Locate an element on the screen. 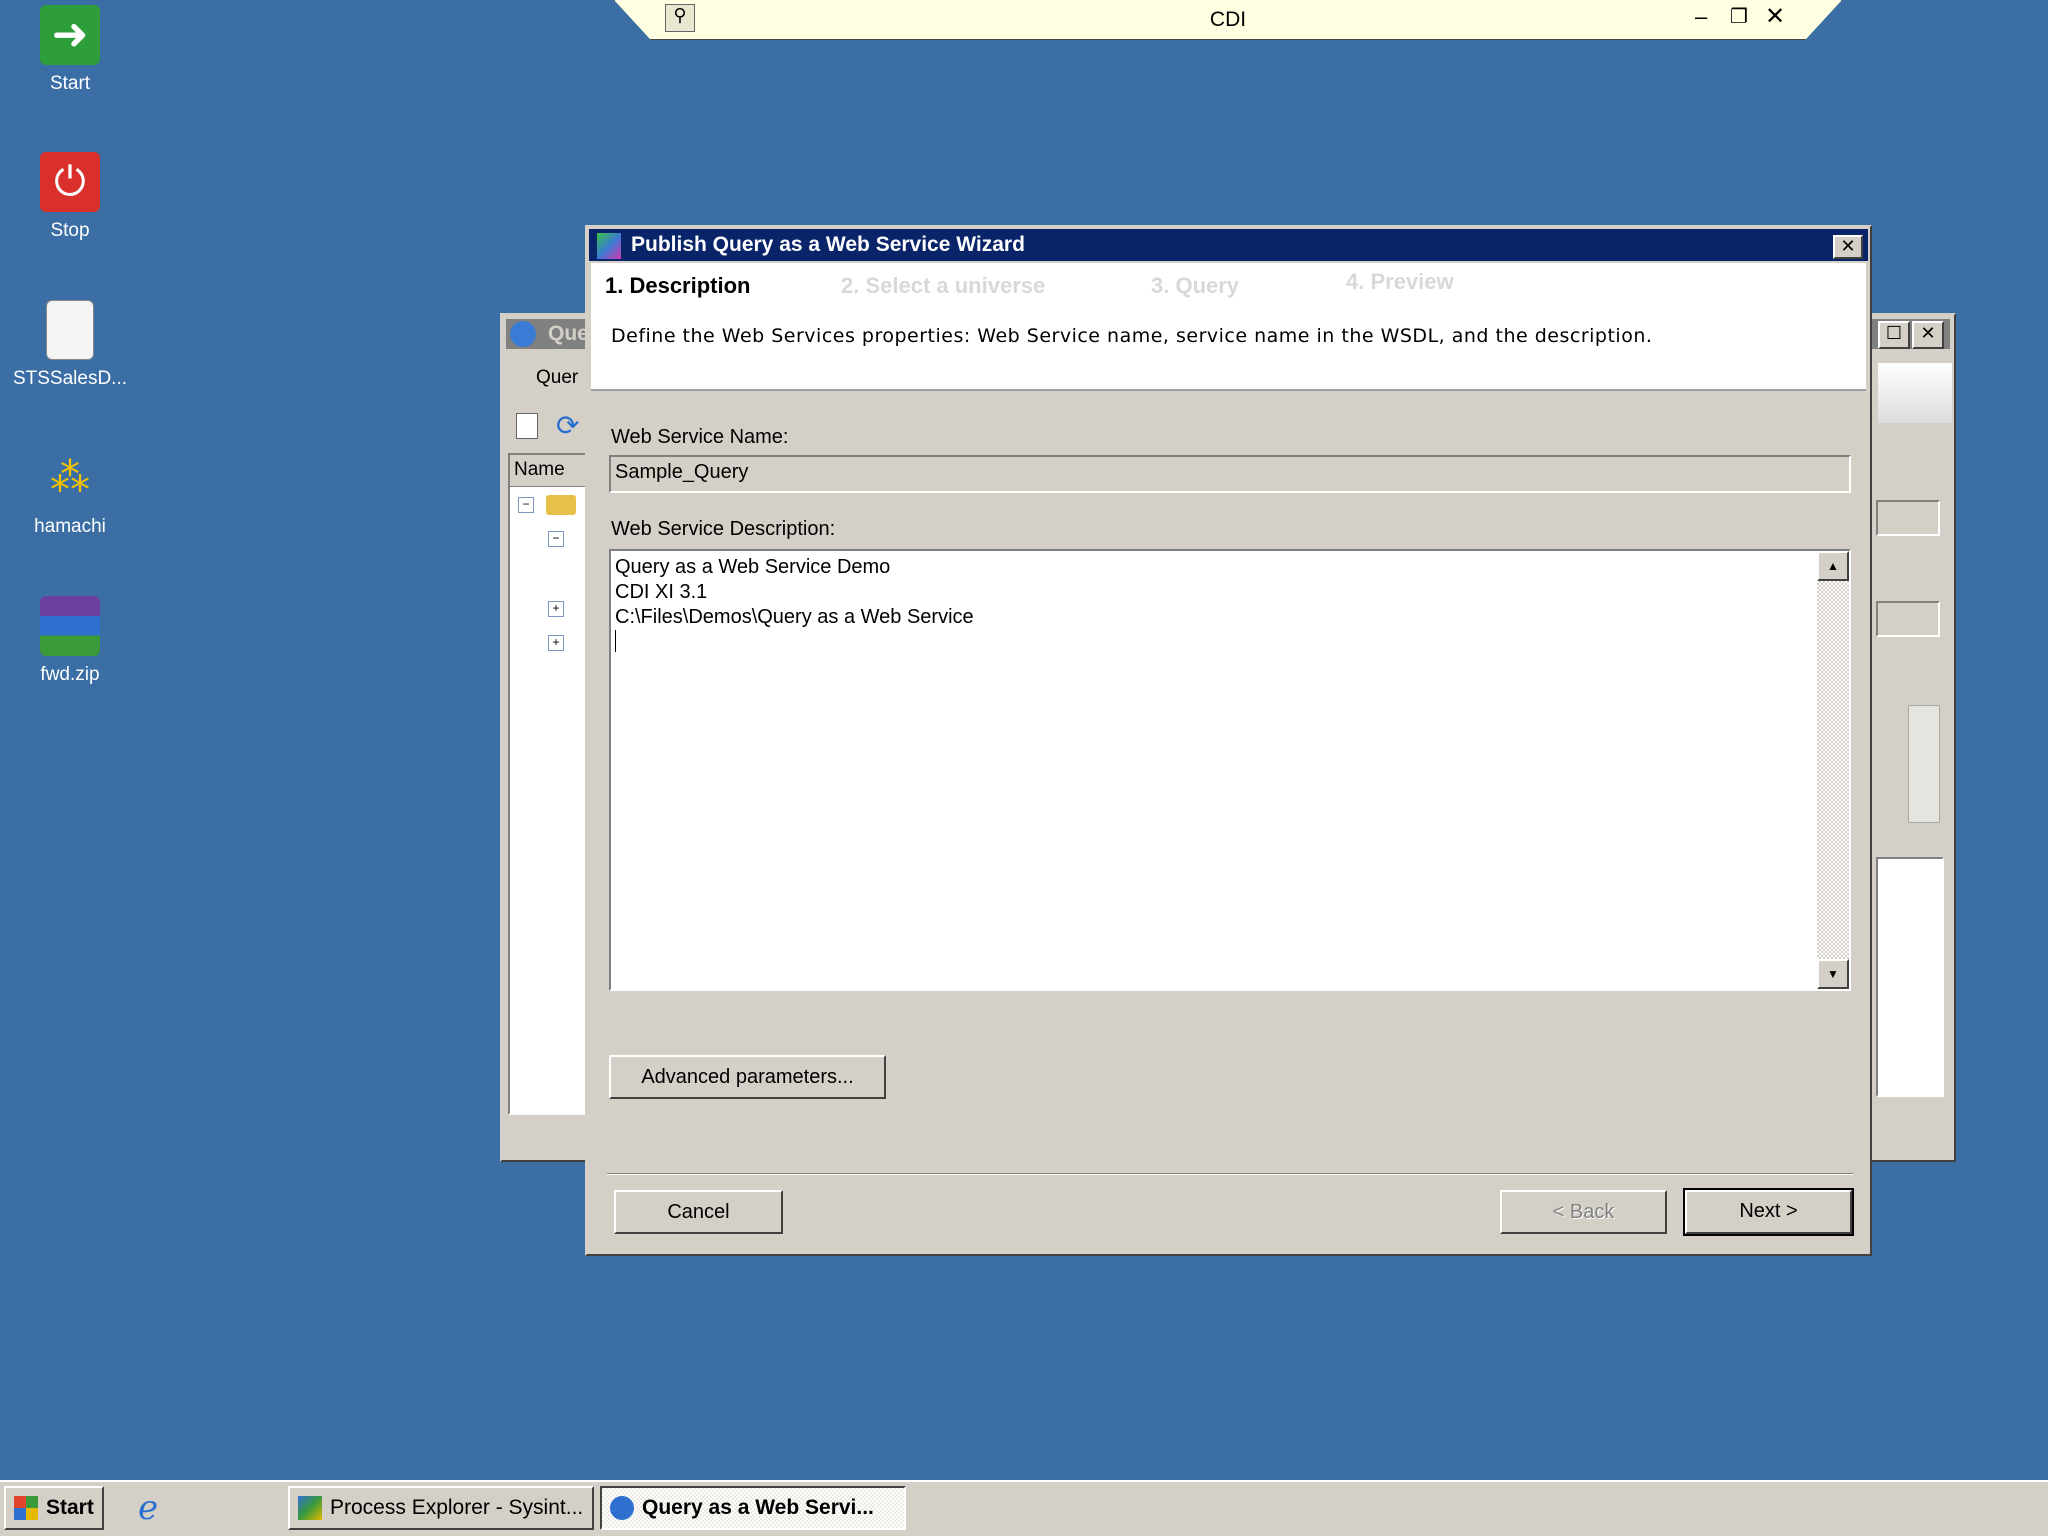 This screenshot has width=2048, height=1536. description-line: C:\Files\Demos\Query as a Web Service is located at coordinates (794, 617).